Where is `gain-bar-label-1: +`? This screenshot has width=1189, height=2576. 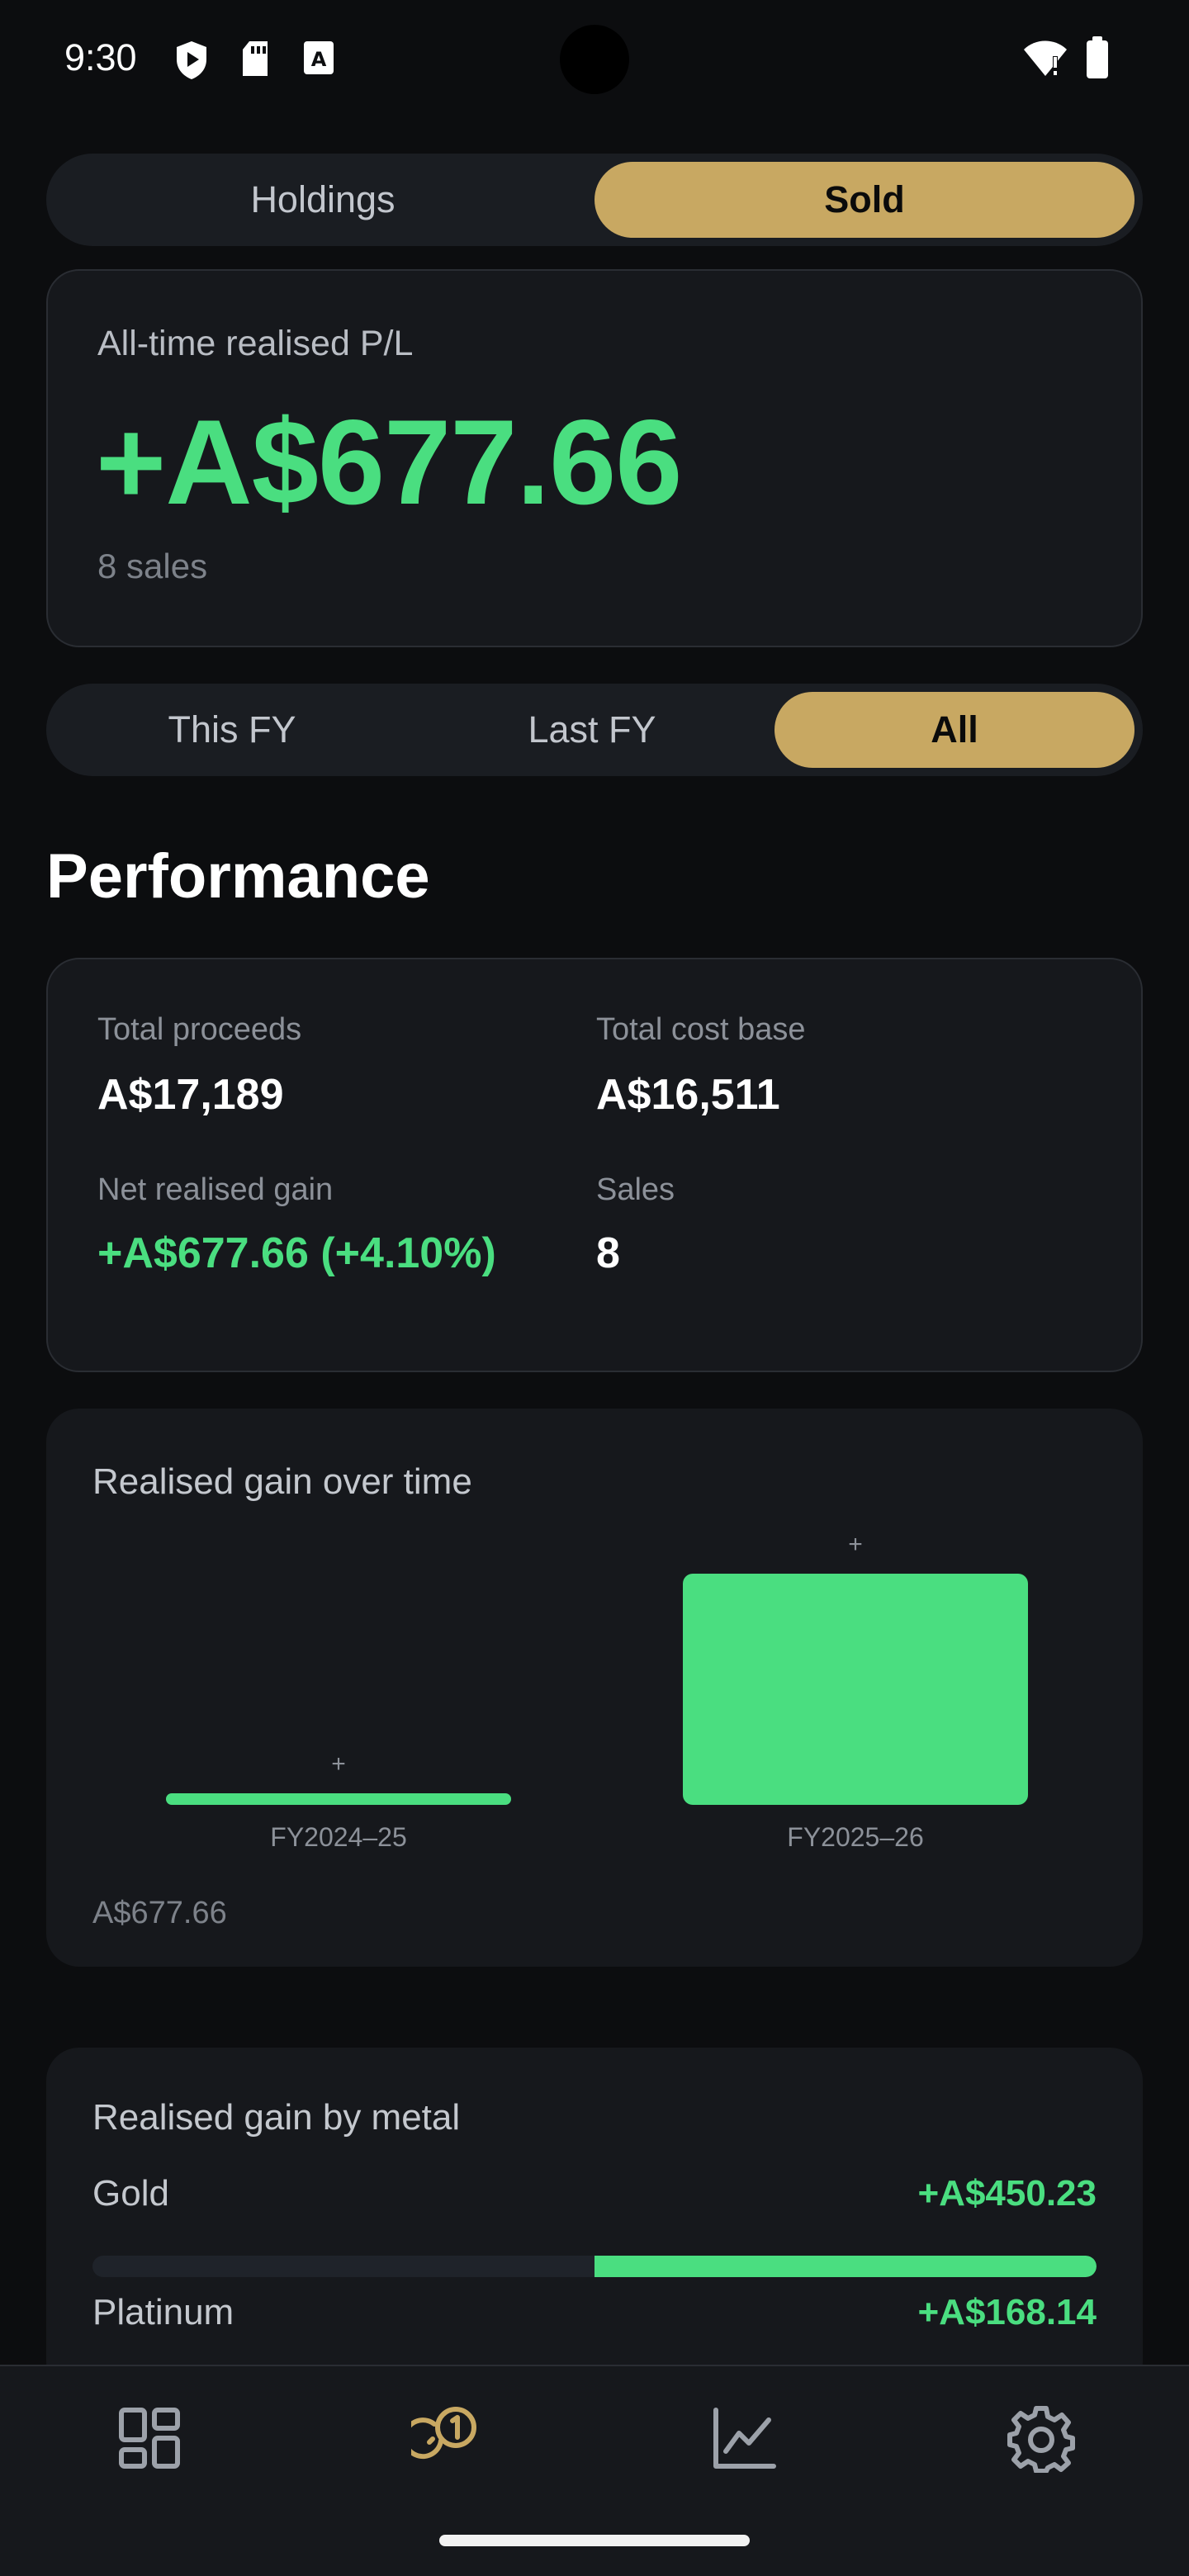 gain-bar-label-1: + is located at coordinates (855, 1544).